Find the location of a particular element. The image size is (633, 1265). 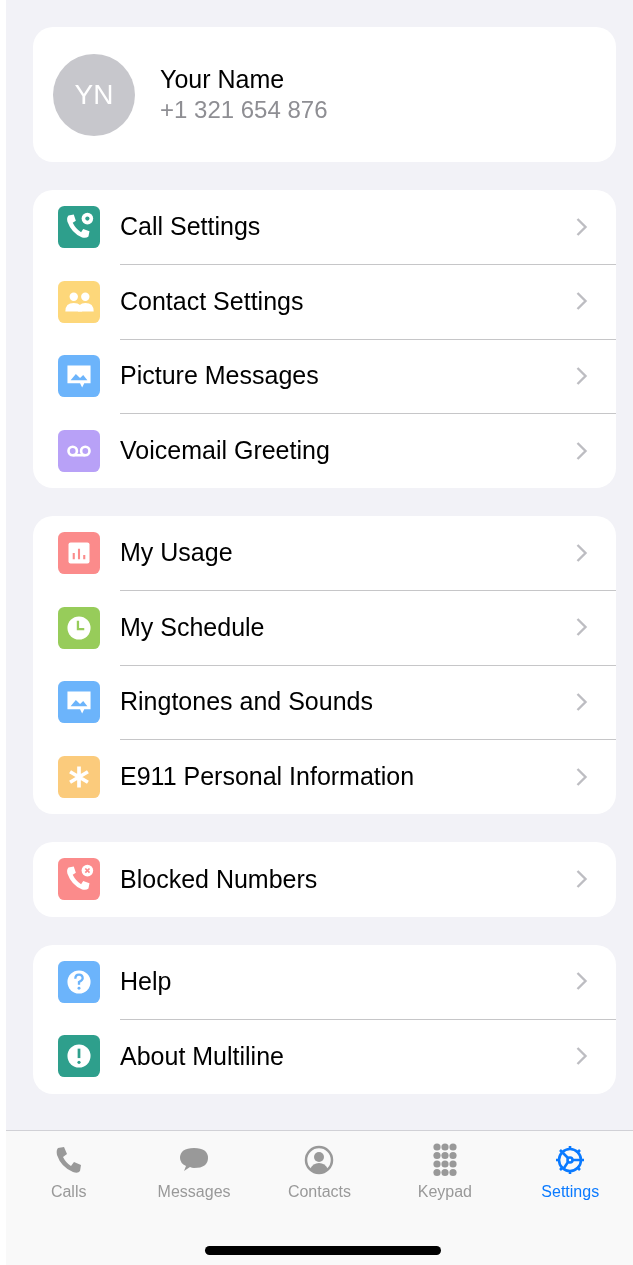

settings-item: About Multiline is located at coordinates (324, 1056).